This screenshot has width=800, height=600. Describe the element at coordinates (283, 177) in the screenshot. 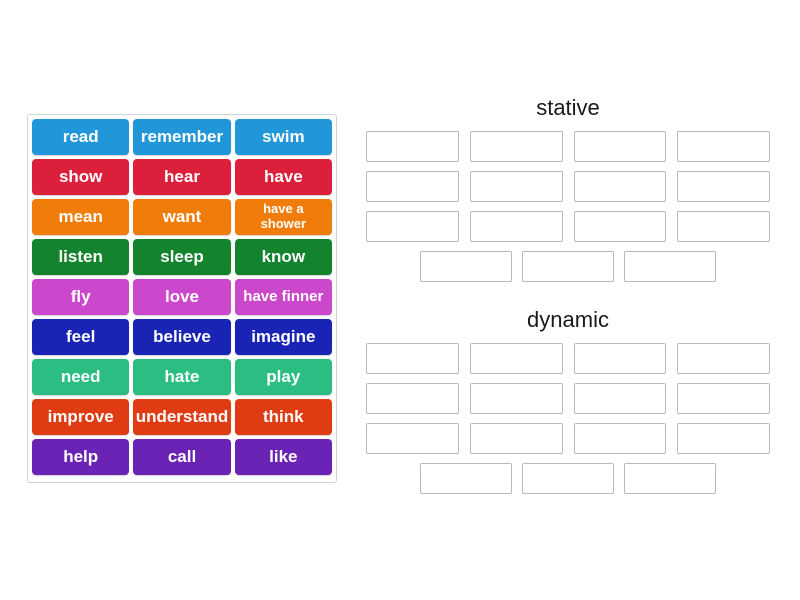

I see `word-tile: have` at that location.